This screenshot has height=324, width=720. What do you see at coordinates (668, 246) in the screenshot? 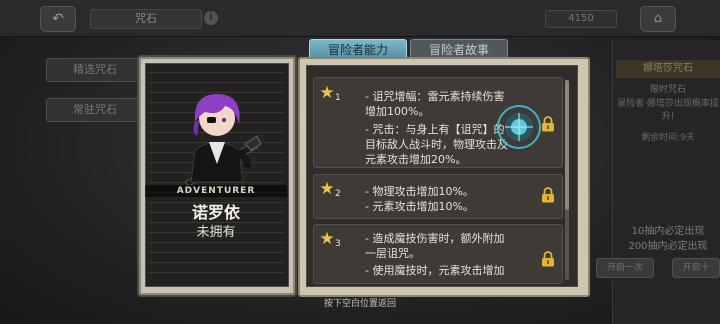
I see `banner-guarantee-200: 200抽内必定出现` at bounding box center [668, 246].